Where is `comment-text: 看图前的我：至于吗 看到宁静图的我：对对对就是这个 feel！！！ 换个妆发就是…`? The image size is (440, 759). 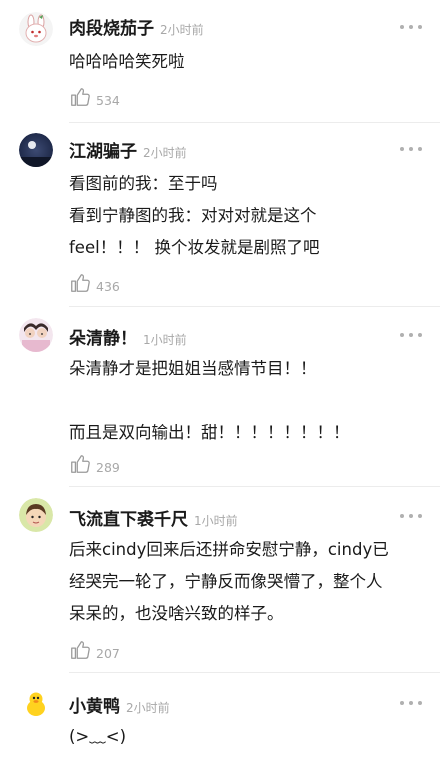
comment-text: 看图前的我：至于吗 看到宁静图的我：对对对就是这个 feel！！！ 换个妆发就是… is located at coordinates (247, 216).